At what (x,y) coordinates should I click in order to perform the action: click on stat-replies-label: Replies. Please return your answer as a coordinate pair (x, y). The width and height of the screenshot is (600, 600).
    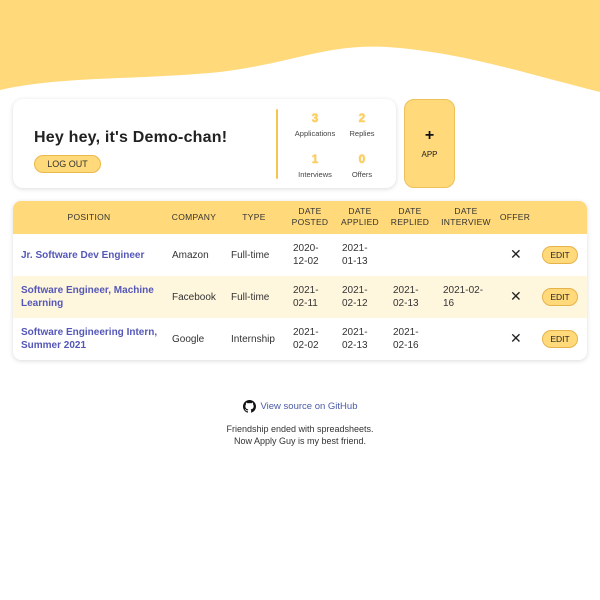
    Looking at the image, I should click on (362, 133).